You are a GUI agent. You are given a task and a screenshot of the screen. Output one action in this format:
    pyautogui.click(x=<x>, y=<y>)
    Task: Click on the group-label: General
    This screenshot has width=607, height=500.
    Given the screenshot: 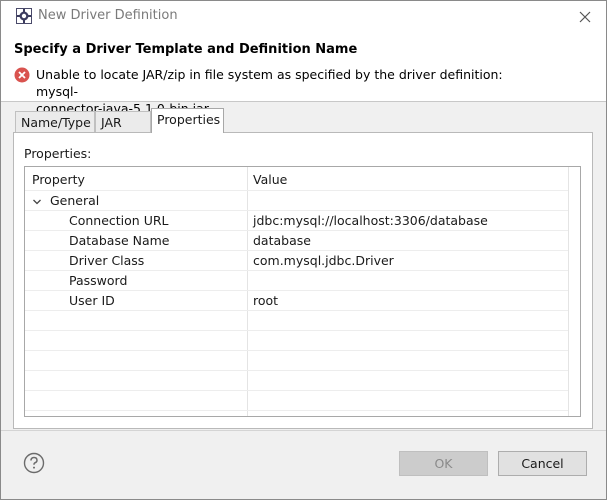 What is the action you would take?
    pyautogui.click(x=75, y=200)
    